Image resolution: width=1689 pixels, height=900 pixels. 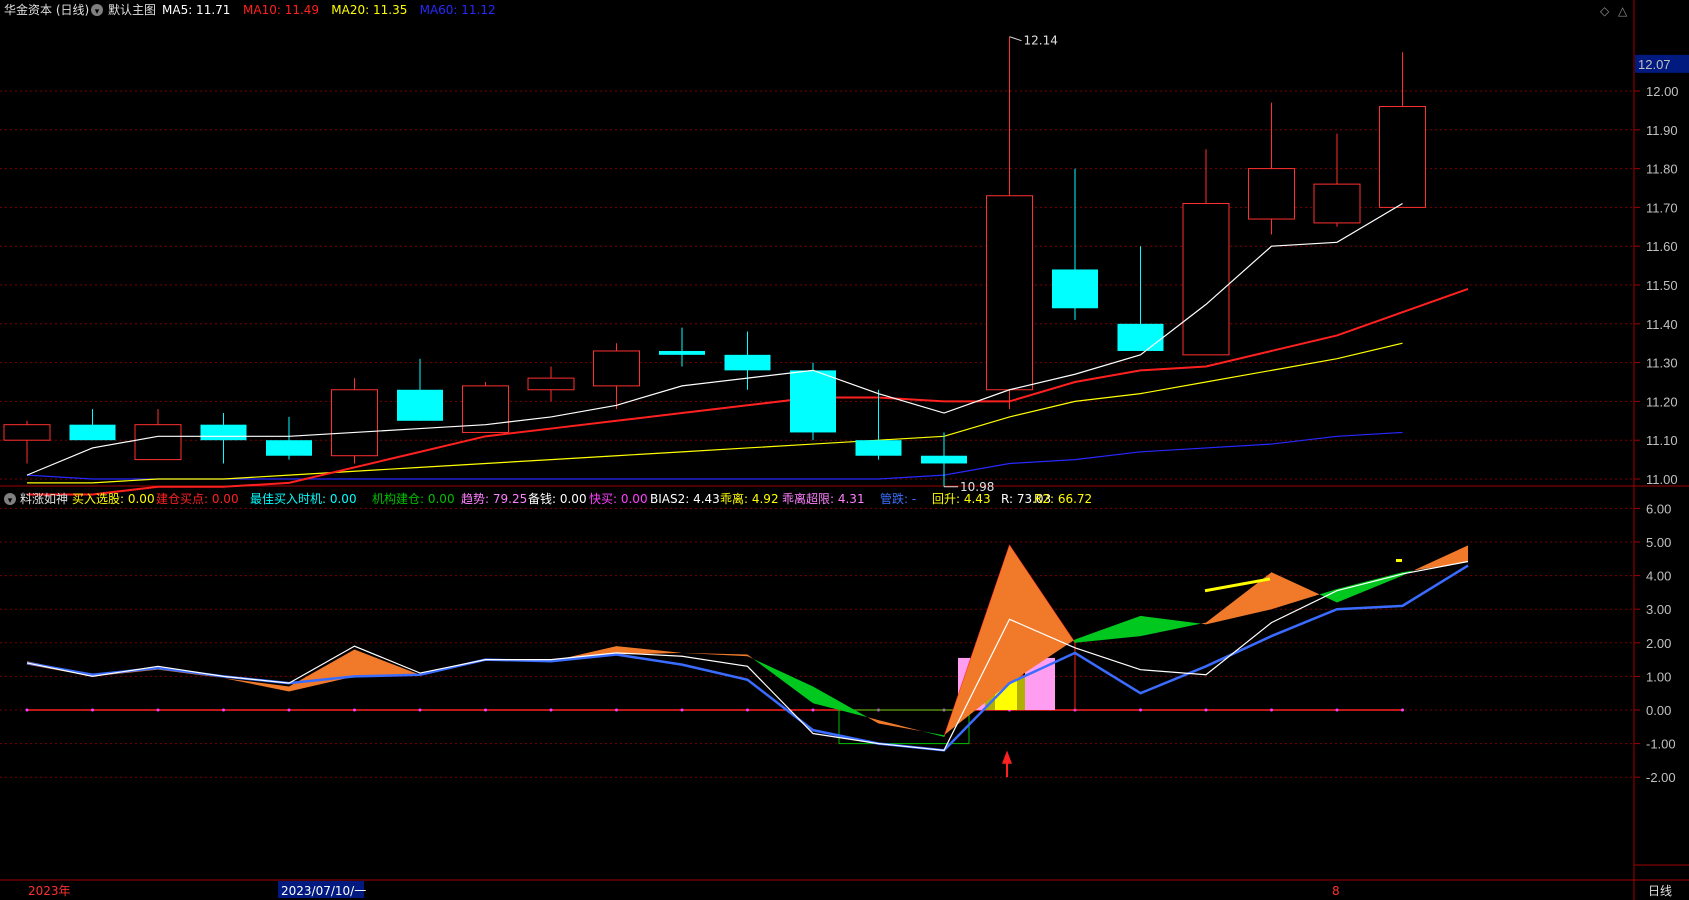 I want to click on month-mark: 8, so click(x=1336, y=891).